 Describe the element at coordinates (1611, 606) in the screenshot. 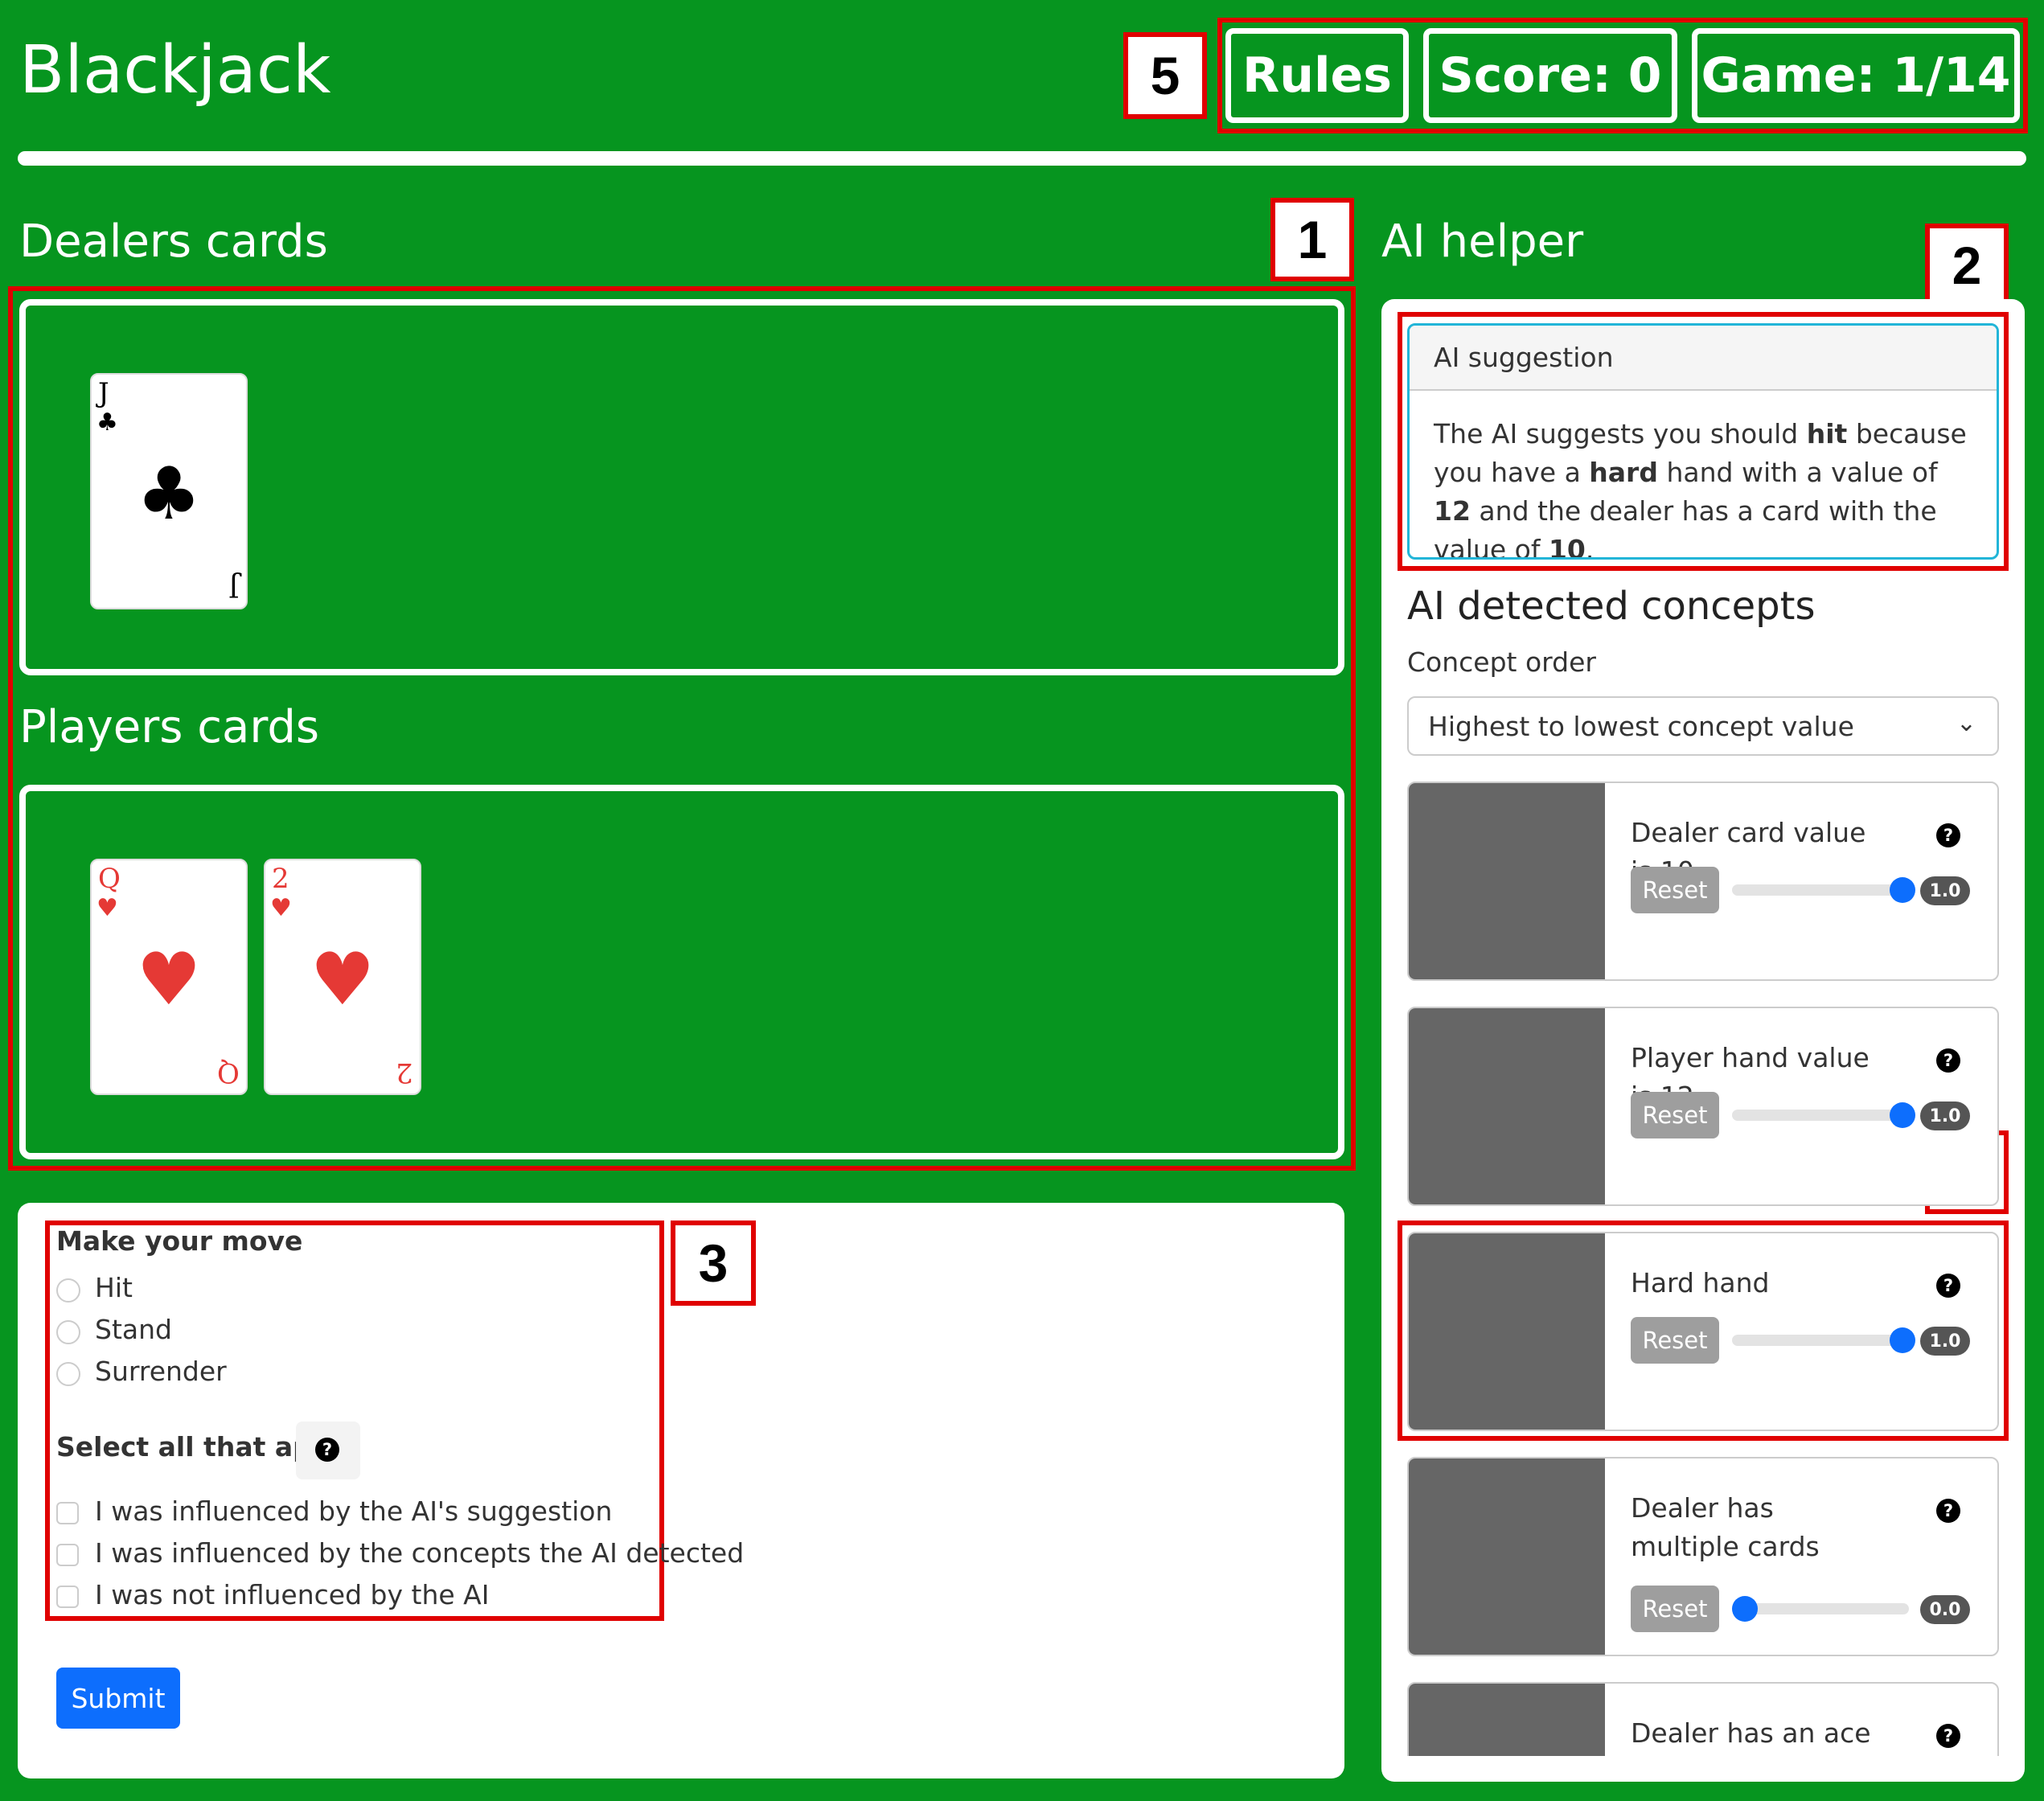

I see `concepts-heading: AI detected concepts` at that location.